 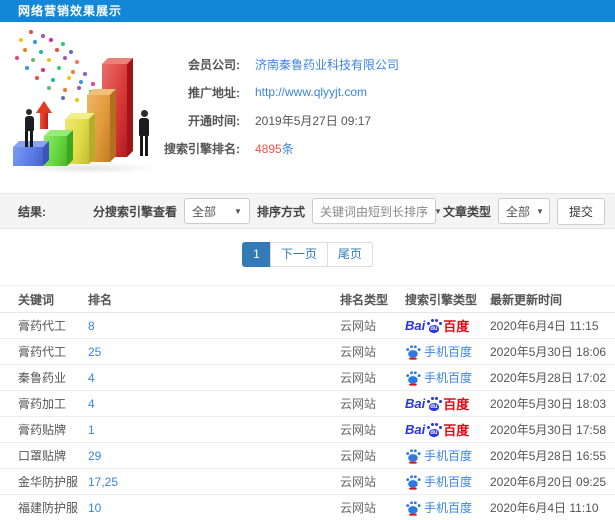 I want to click on table-row: 膏药代工 25 云网站 手机百度 2020年5月30日 18:06, so click(x=307, y=352).